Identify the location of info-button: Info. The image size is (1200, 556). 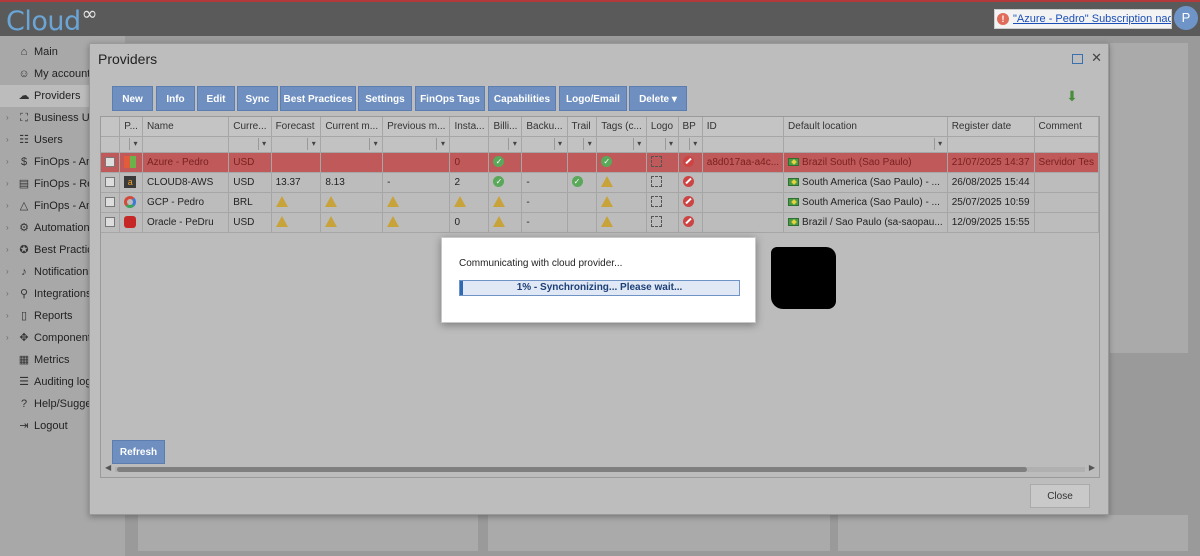
(175, 98).